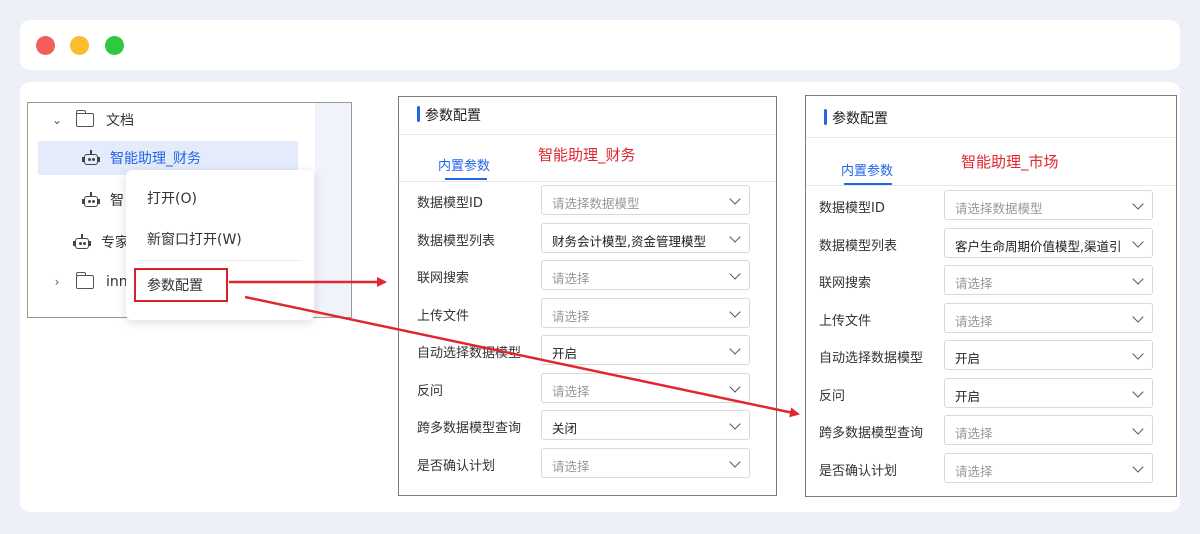  What do you see at coordinates (57, 282) in the screenshot?
I see `chevron-right-icon: ›` at bounding box center [57, 282].